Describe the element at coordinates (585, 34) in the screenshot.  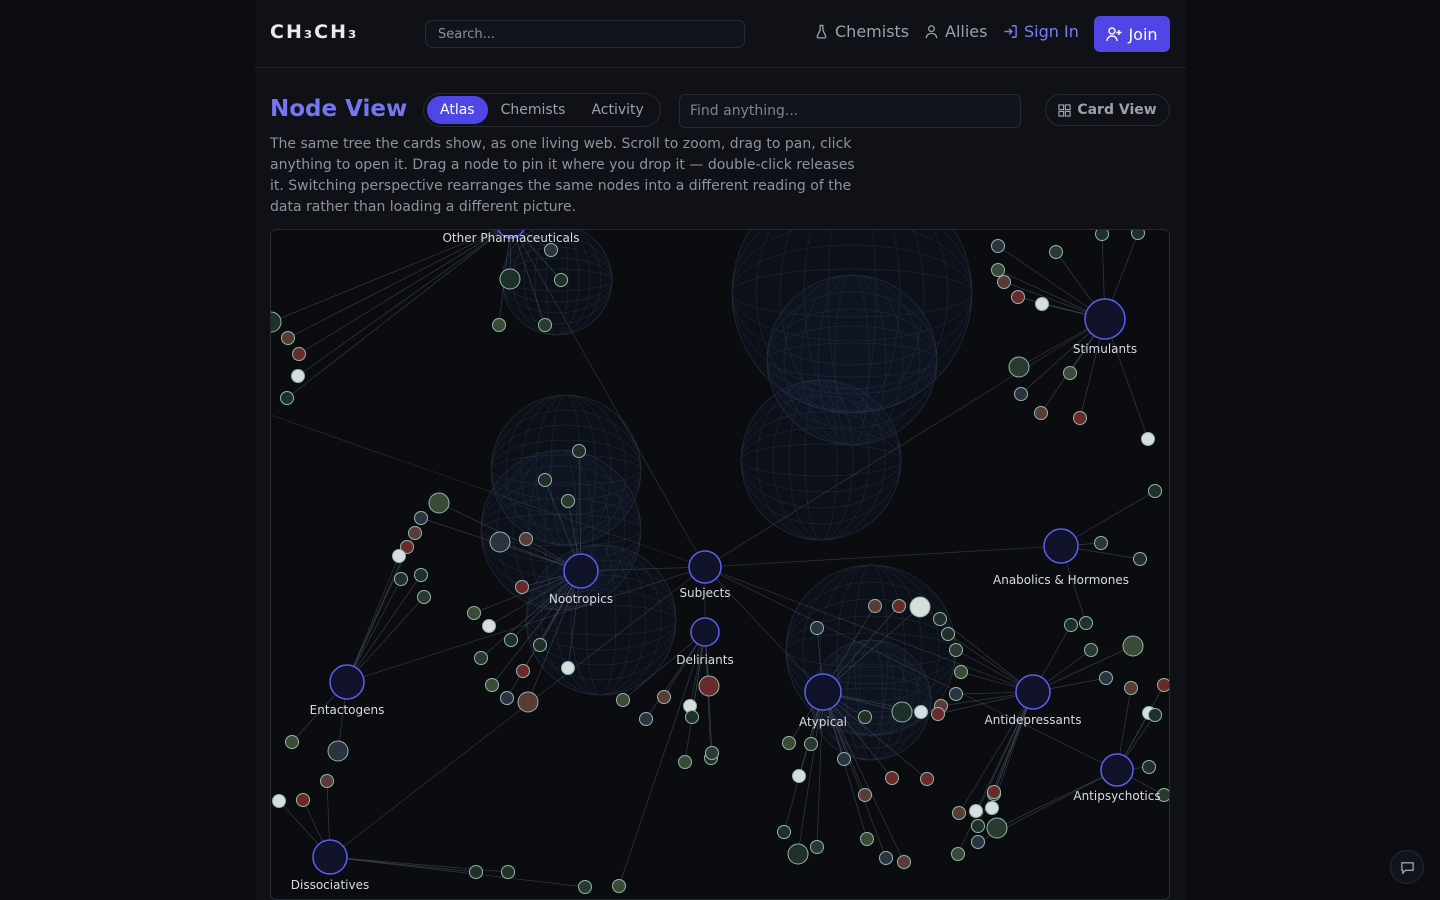
I see `global-search-input` at that location.